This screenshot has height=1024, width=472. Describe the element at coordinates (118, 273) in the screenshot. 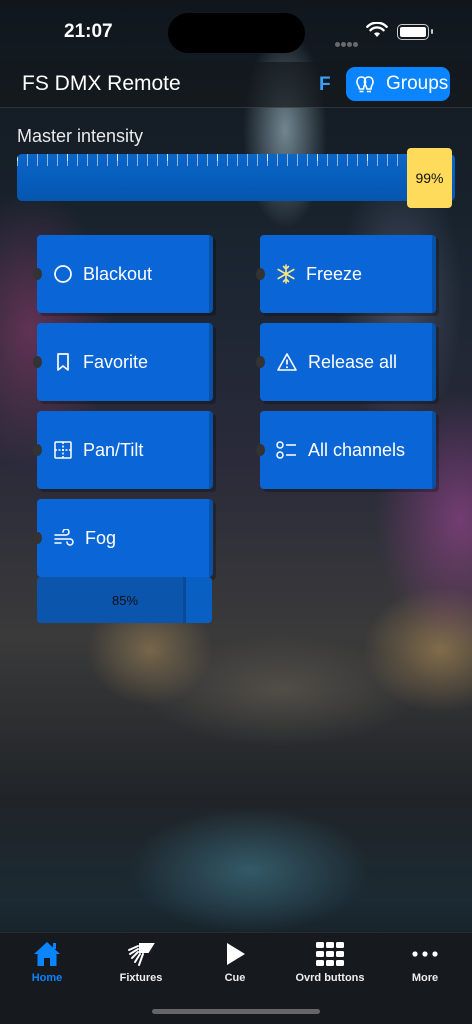

I see `blackout-label: Blackout` at that location.